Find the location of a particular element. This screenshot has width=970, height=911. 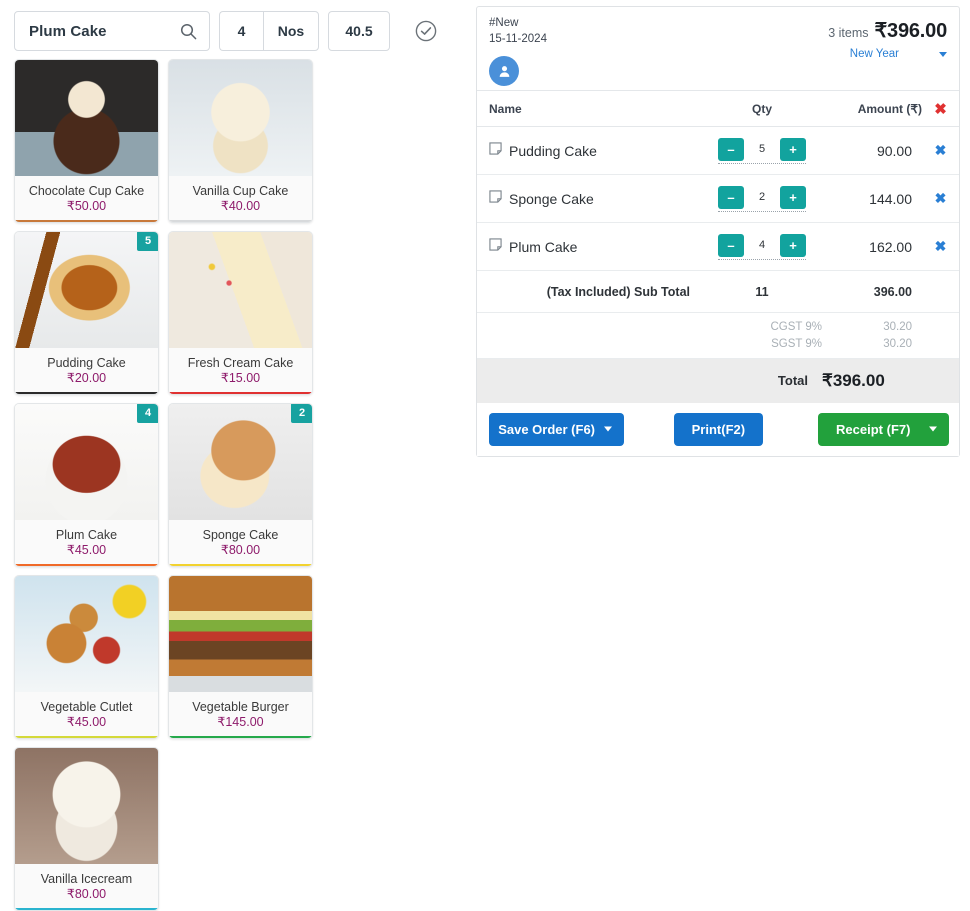

product-name: Sponge Cake is located at coordinates (240, 534).